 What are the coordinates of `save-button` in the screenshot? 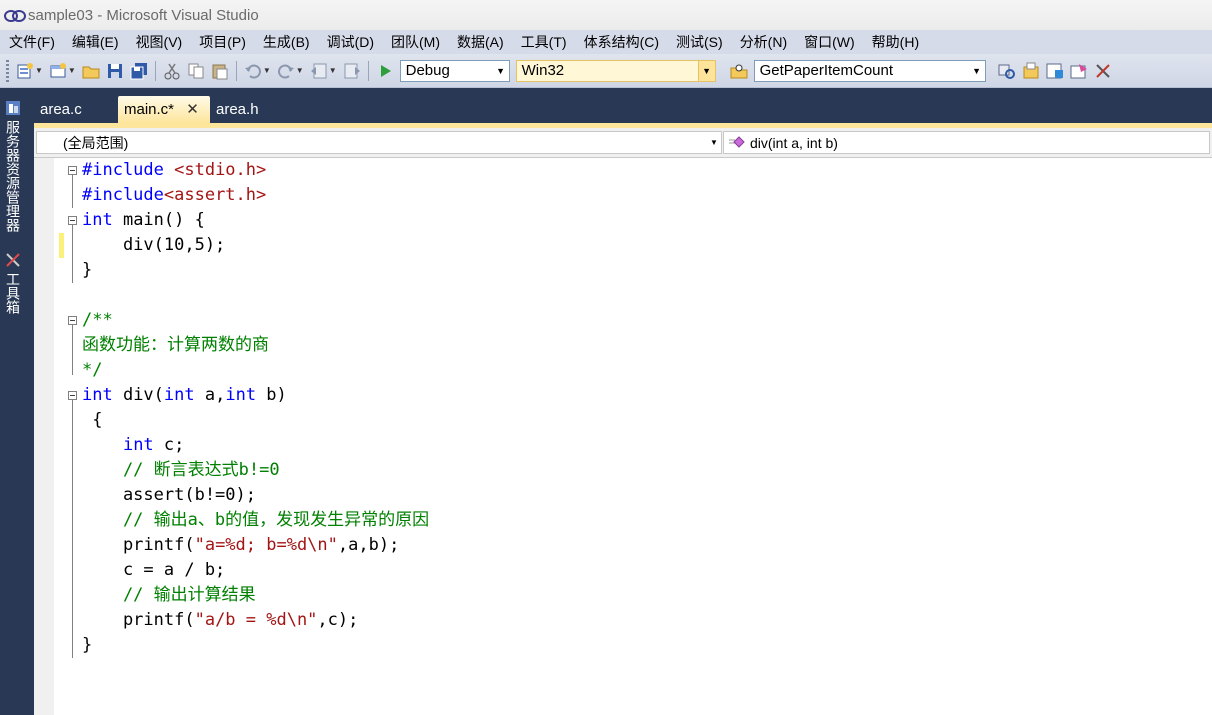 It's located at (115, 71).